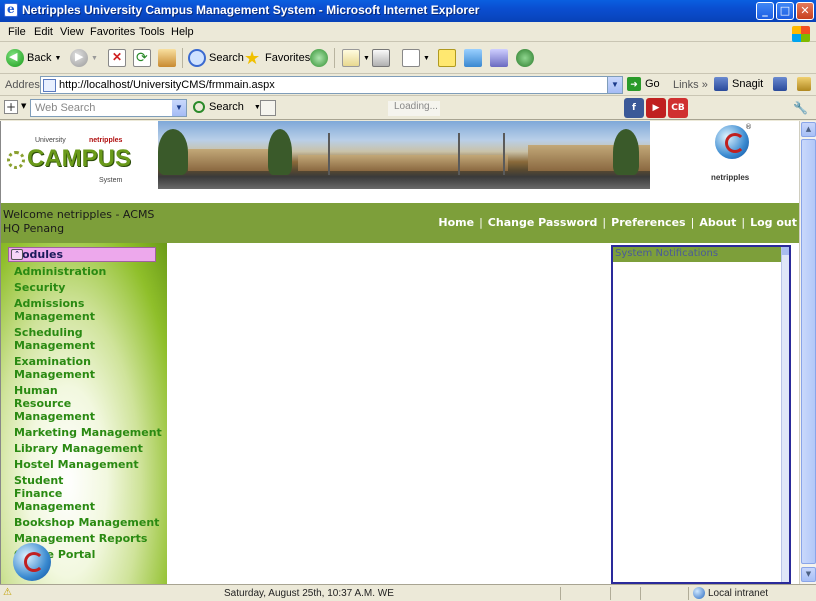 Image resolution: width=816 pixels, height=601 pixels. I want to click on back-dropdown-icon: ▼, so click(57, 58).